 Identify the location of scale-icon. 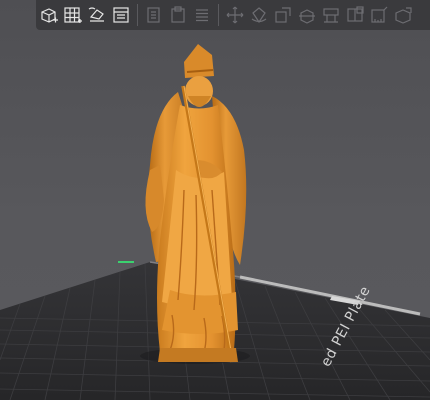
(283, 15).